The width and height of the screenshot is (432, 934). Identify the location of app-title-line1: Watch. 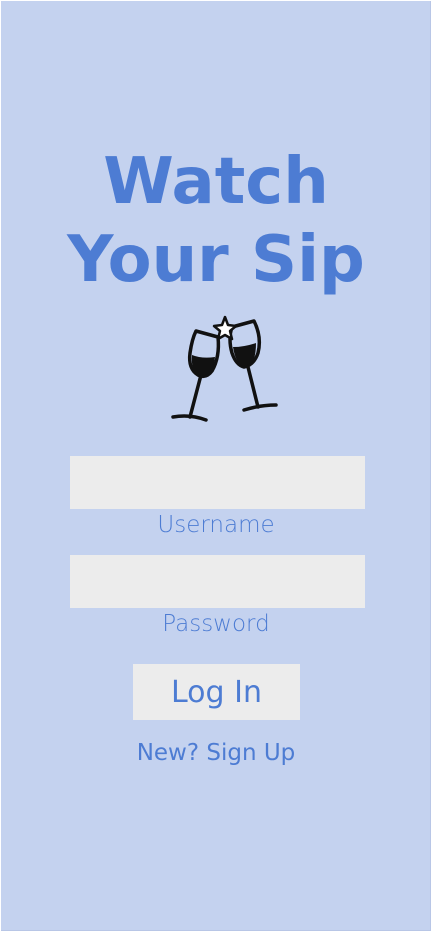
(216, 182).